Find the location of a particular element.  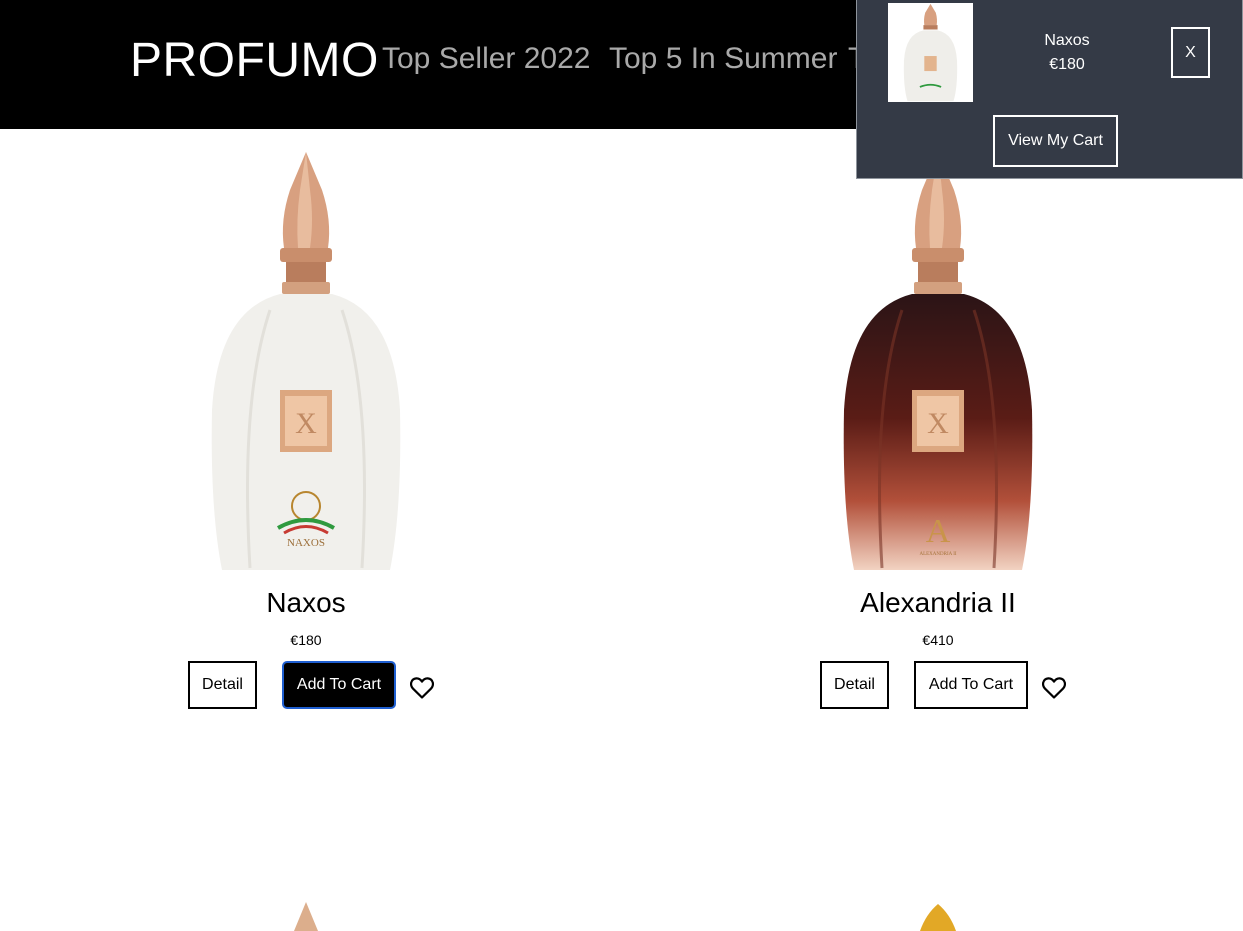

cart-item-price: €180 is located at coordinates (1067, 64).